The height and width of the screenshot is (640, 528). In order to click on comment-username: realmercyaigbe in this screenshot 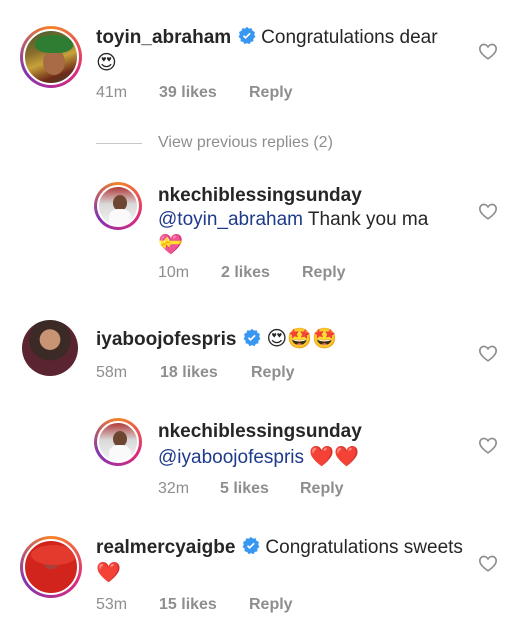, I will do `click(165, 547)`.